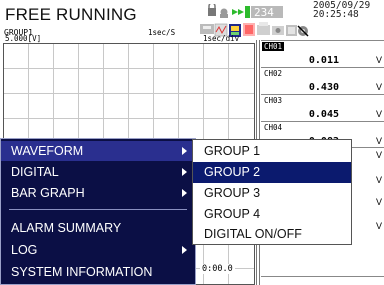 The image size is (384, 285). What do you see at coordinates (71, 14) in the screenshot?
I see `mode-title: FREE RUNNING` at bounding box center [71, 14].